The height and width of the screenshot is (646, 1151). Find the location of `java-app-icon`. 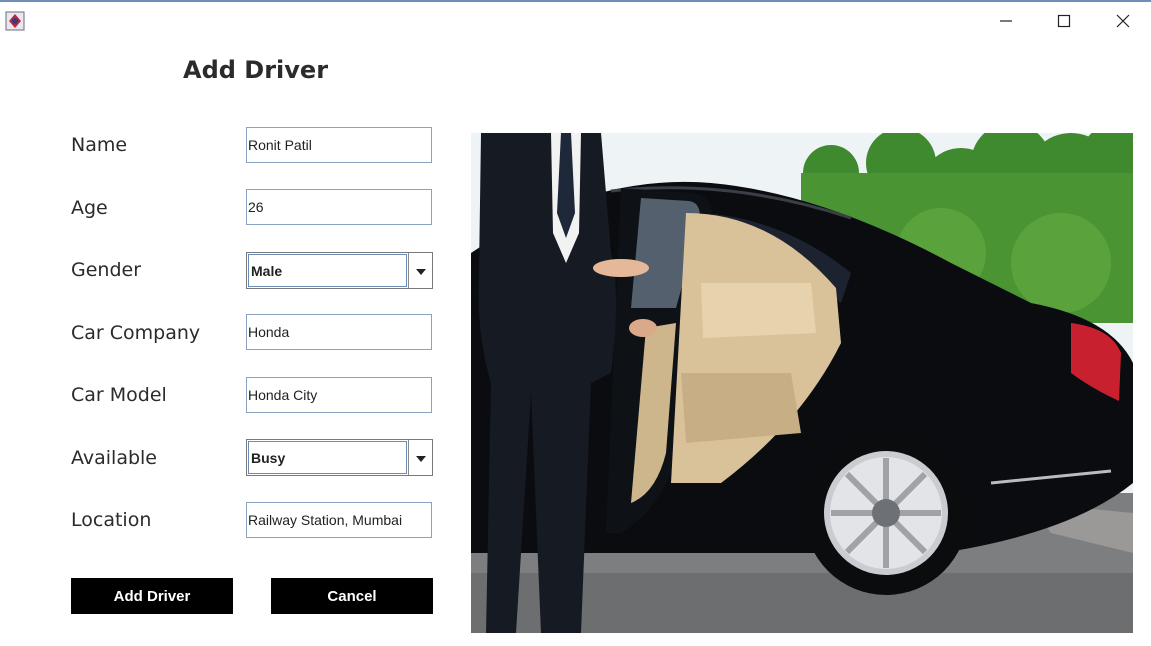

java-app-icon is located at coordinates (15, 21).